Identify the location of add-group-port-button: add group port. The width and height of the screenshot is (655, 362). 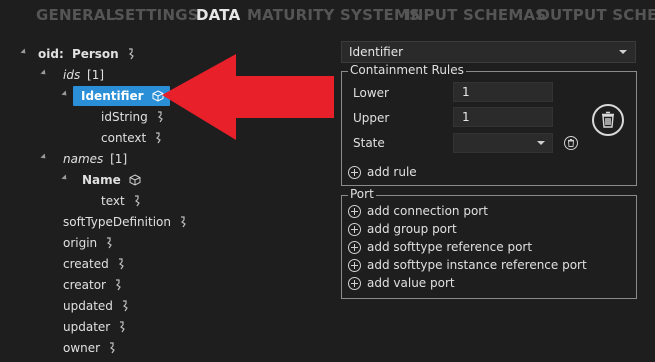
(412, 229).